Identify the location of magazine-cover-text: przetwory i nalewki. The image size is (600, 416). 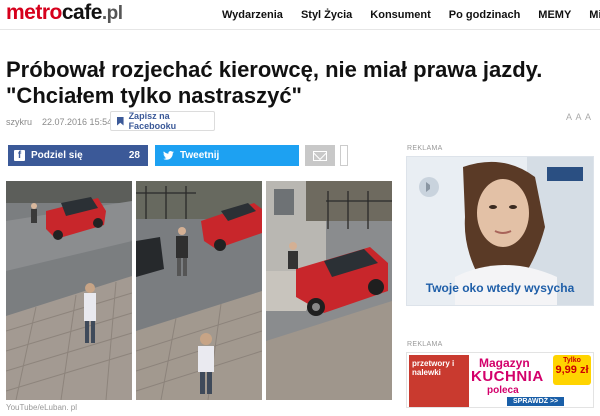
(433, 368).